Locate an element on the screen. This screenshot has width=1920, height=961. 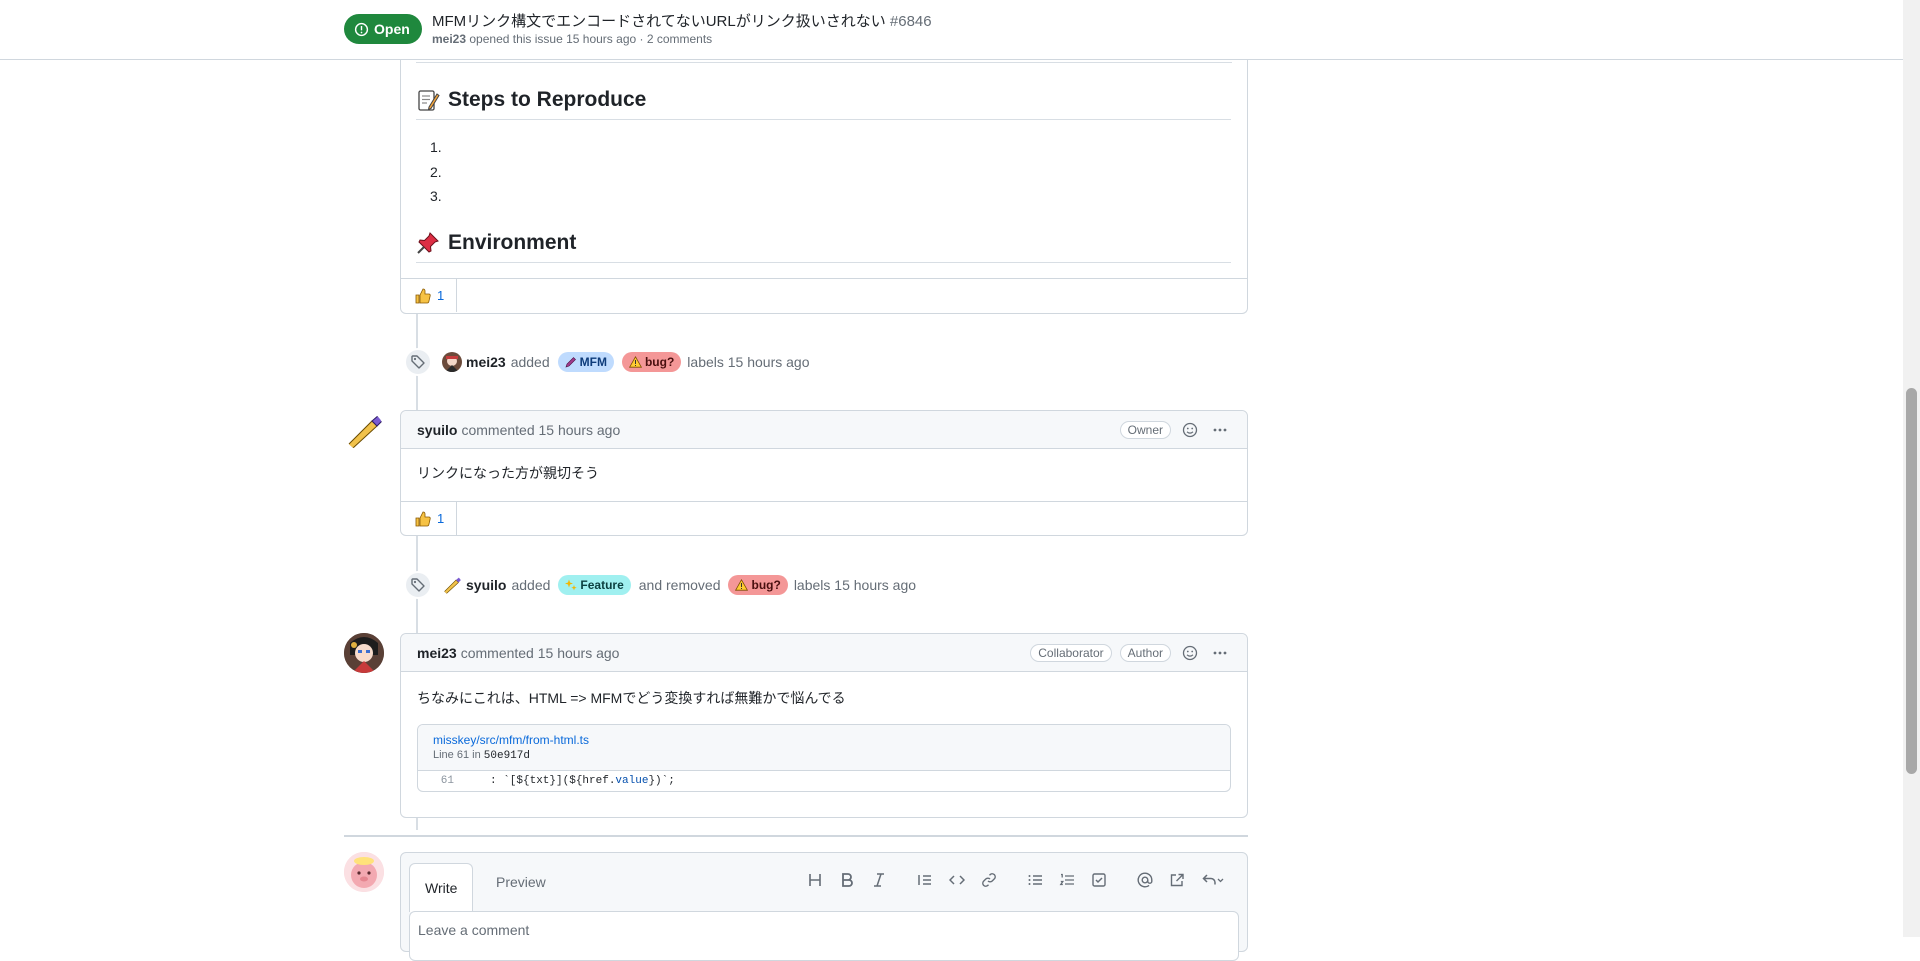
label-bug-removed: bug? is located at coordinates (758, 585).